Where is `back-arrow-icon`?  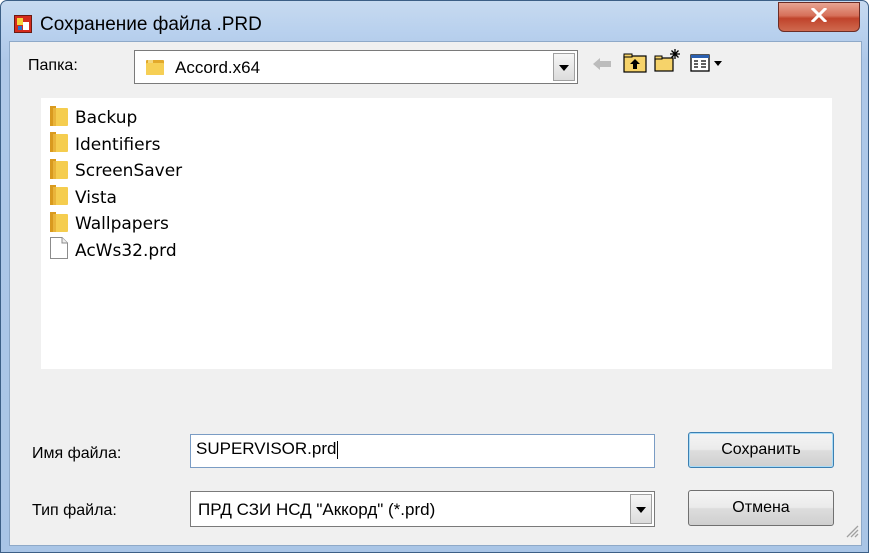
back-arrow-icon is located at coordinates (602, 66).